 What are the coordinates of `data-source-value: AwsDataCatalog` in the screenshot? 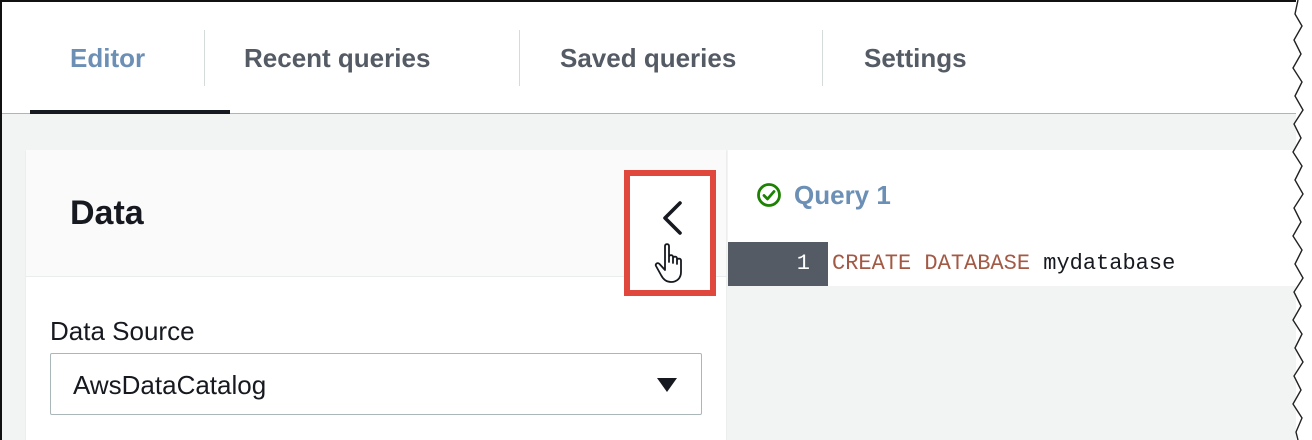 It's located at (170, 385).